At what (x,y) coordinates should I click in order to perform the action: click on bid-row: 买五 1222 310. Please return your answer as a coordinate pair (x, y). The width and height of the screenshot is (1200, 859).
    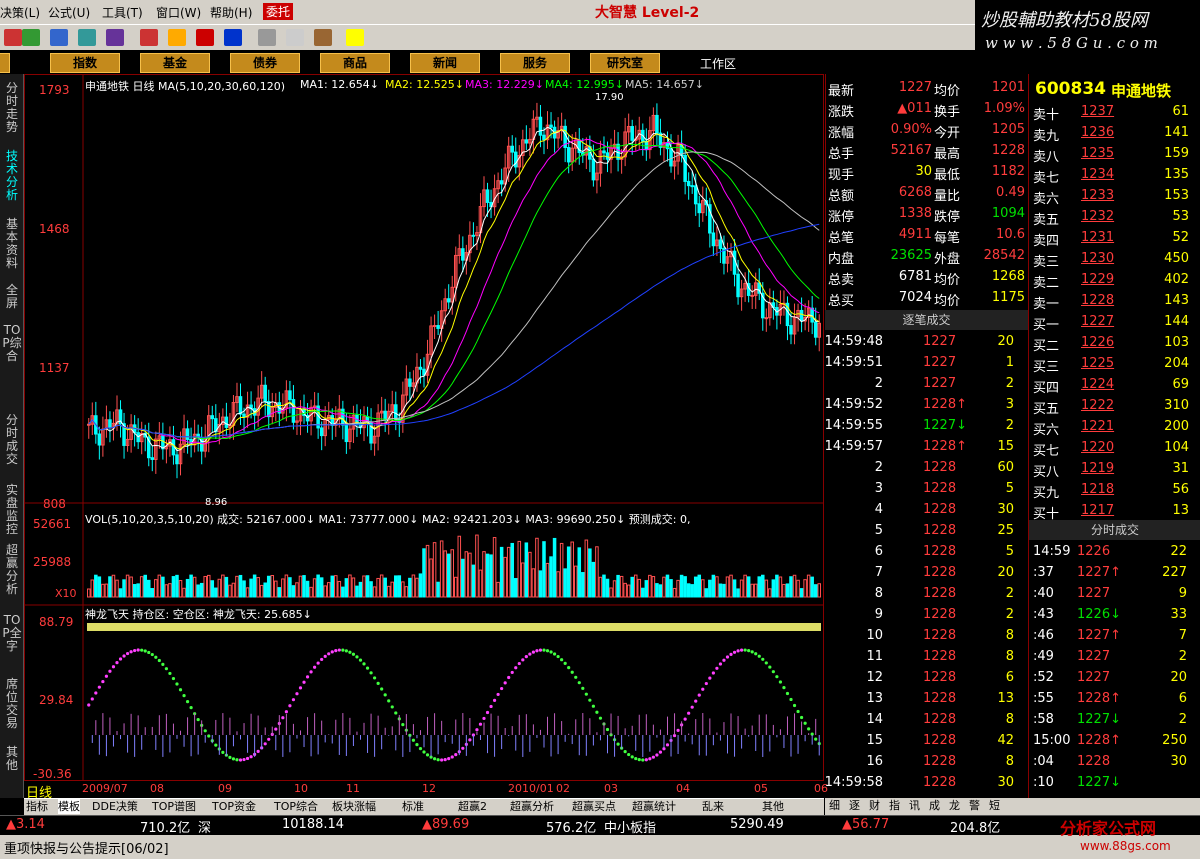
    Looking at the image, I should click on (1114, 406).